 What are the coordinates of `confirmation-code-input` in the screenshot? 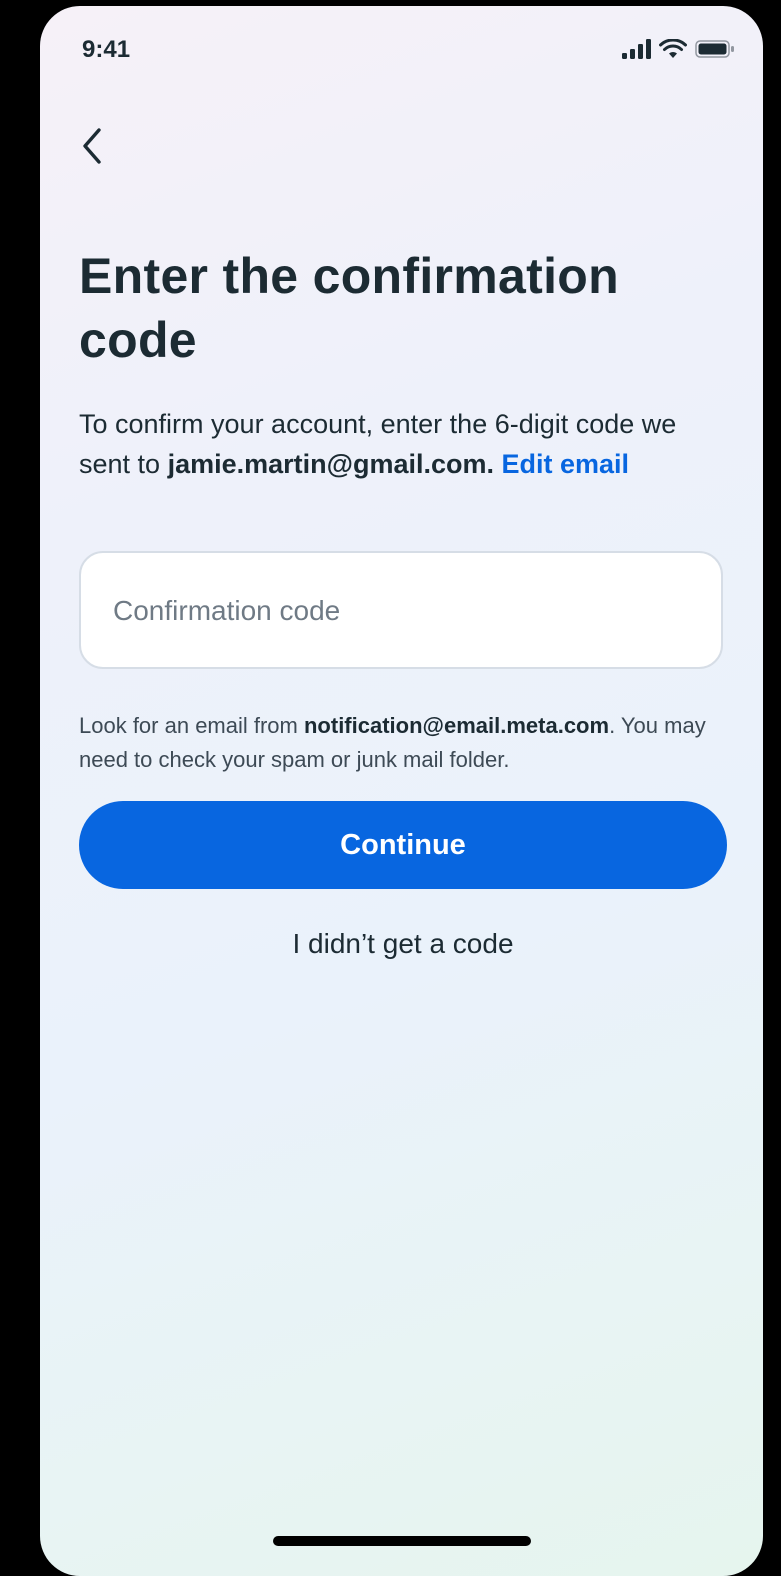 It's located at (403, 611).